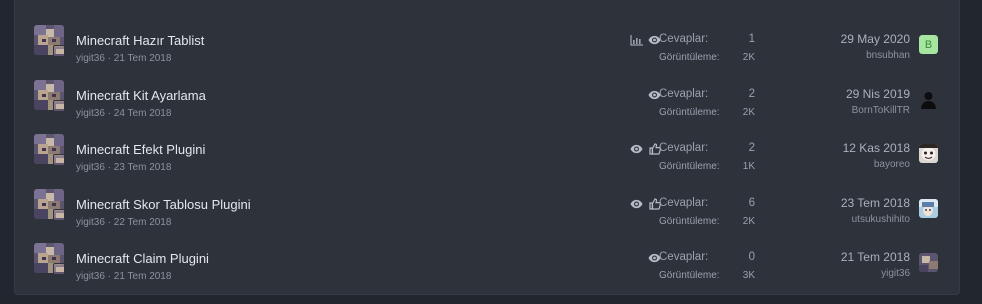  Describe the element at coordinates (892, 164) in the screenshot. I see `last-post-user: bayoreo` at that location.